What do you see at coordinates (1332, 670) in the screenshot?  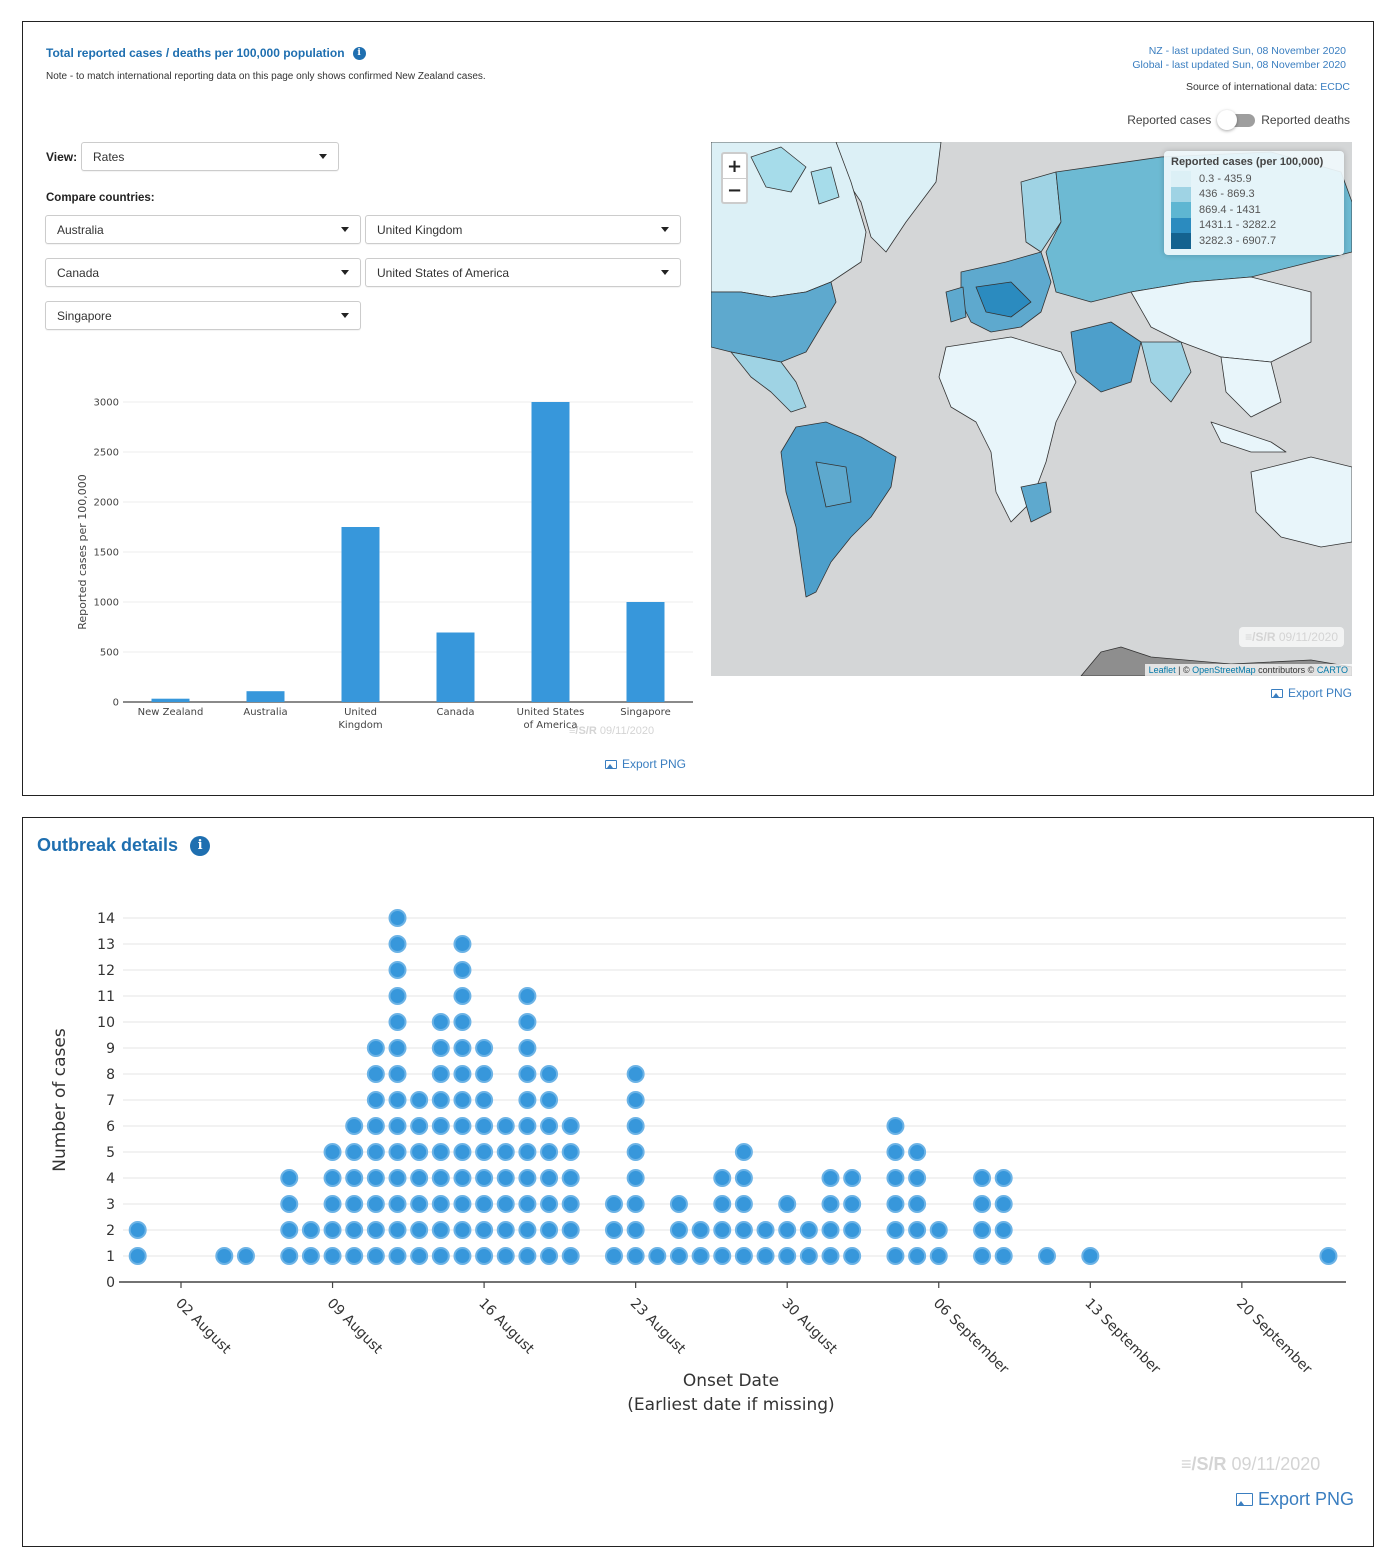 I see `carto-link: CARTO` at bounding box center [1332, 670].